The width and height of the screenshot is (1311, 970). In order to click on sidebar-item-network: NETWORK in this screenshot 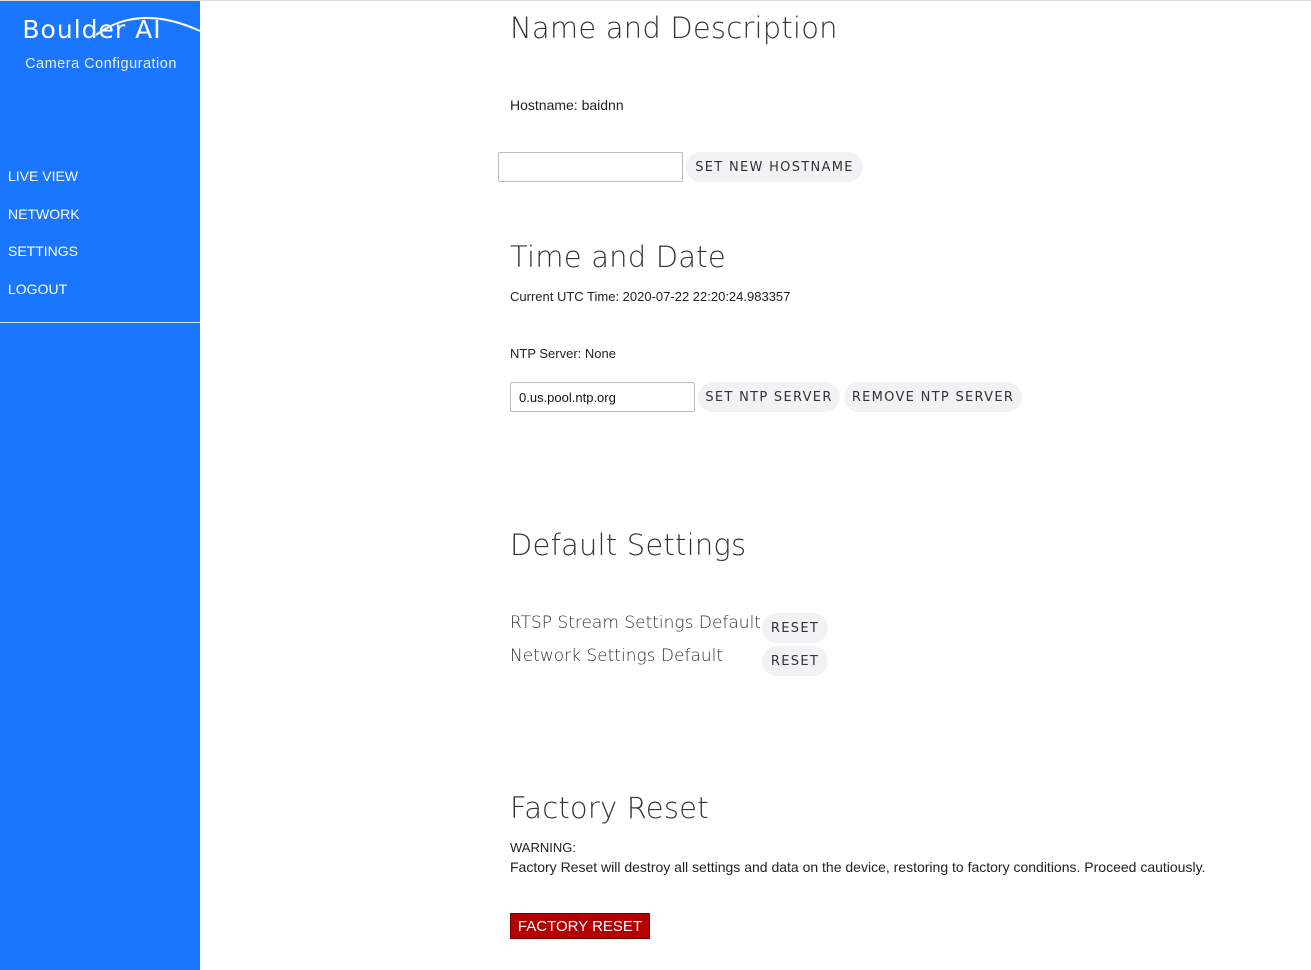, I will do `click(100, 218)`.